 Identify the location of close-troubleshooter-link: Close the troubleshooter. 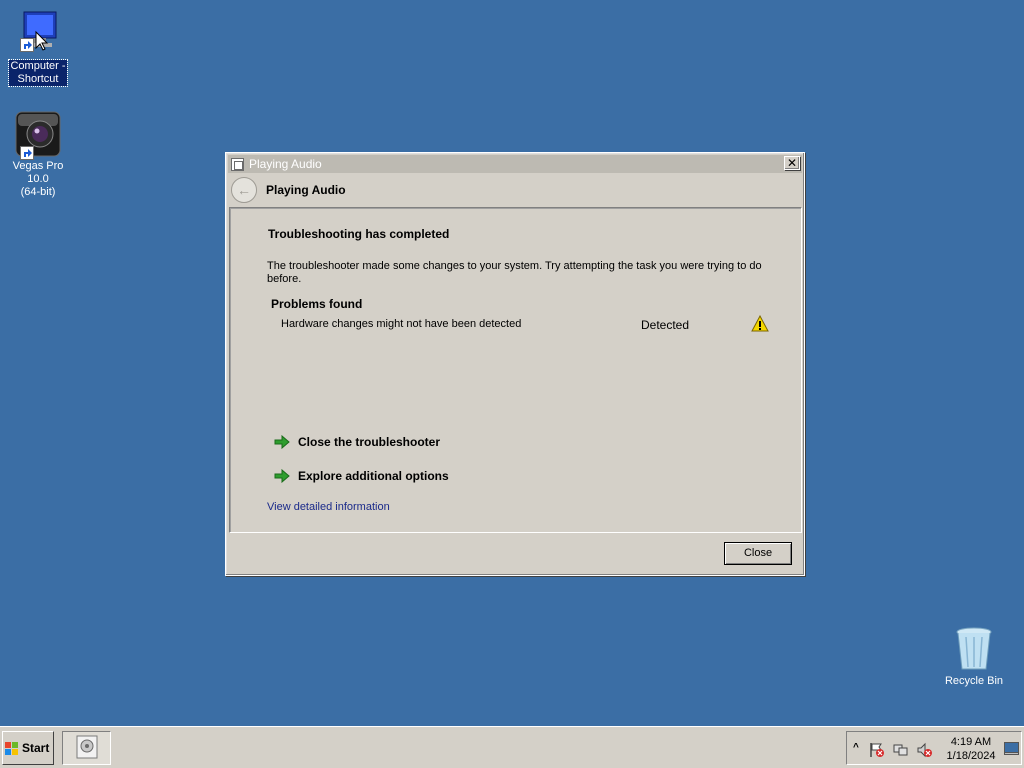
(357, 442).